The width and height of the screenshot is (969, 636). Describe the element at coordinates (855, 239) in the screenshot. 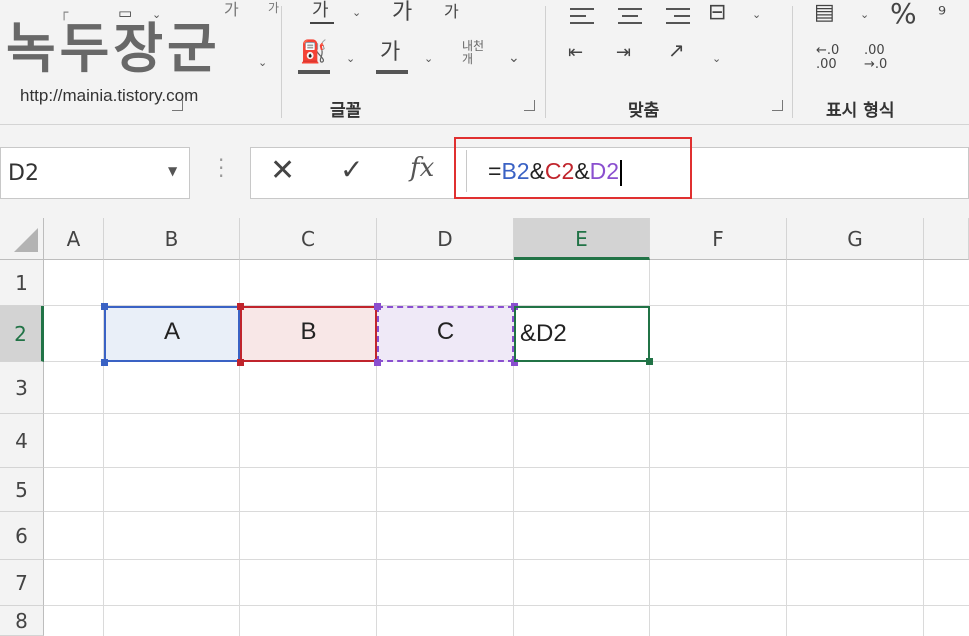

I see `column-header-g: G` at that location.